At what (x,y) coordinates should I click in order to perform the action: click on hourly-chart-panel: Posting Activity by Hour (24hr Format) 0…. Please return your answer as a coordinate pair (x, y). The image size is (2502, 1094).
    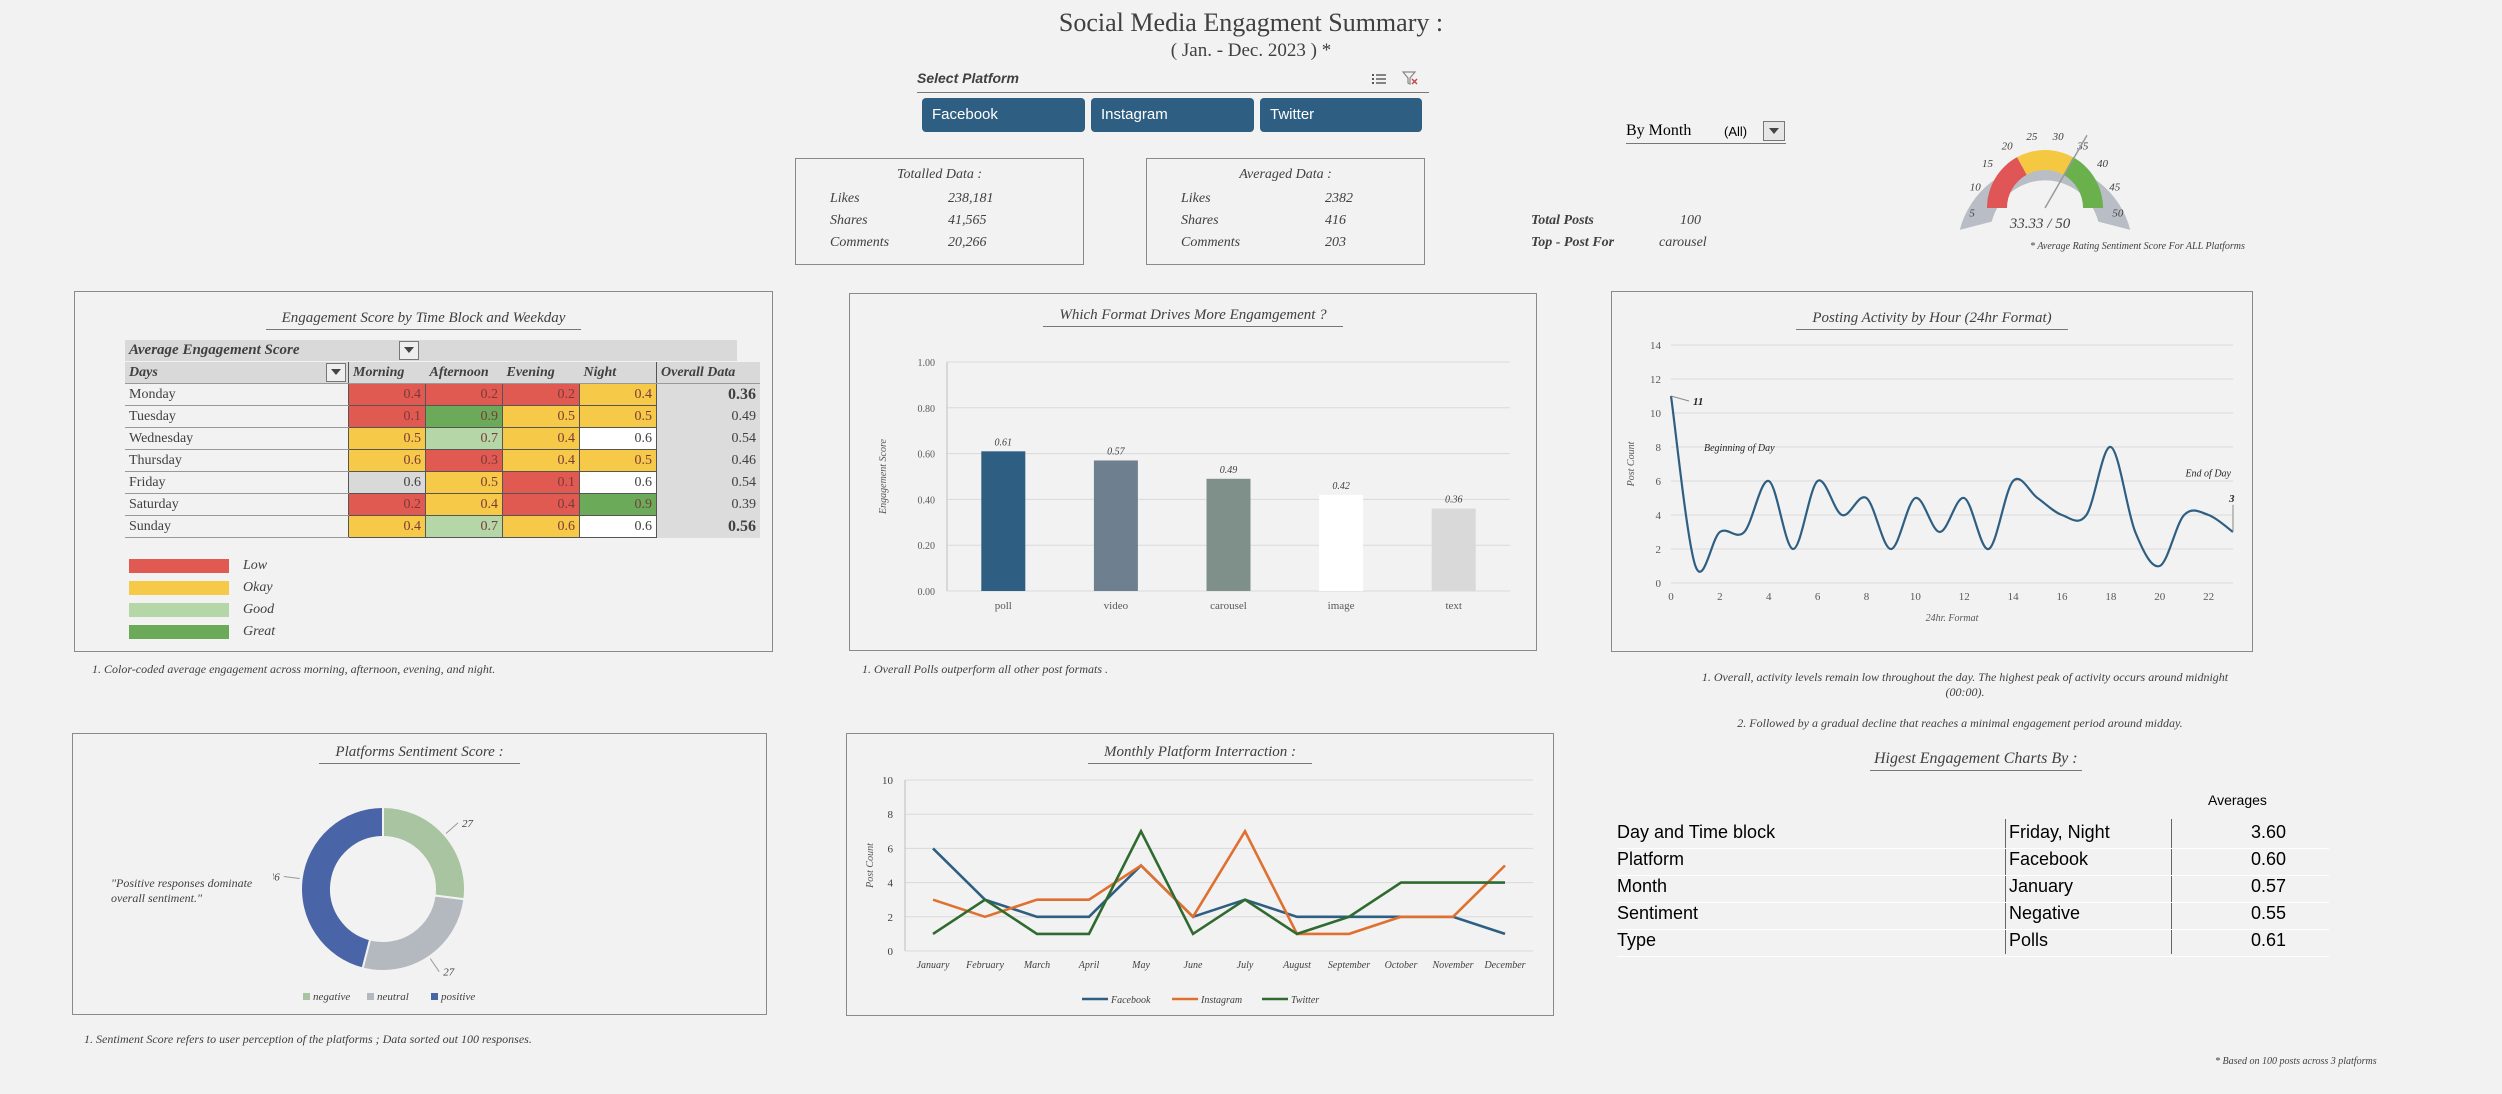
    Looking at the image, I should click on (1932, 471).